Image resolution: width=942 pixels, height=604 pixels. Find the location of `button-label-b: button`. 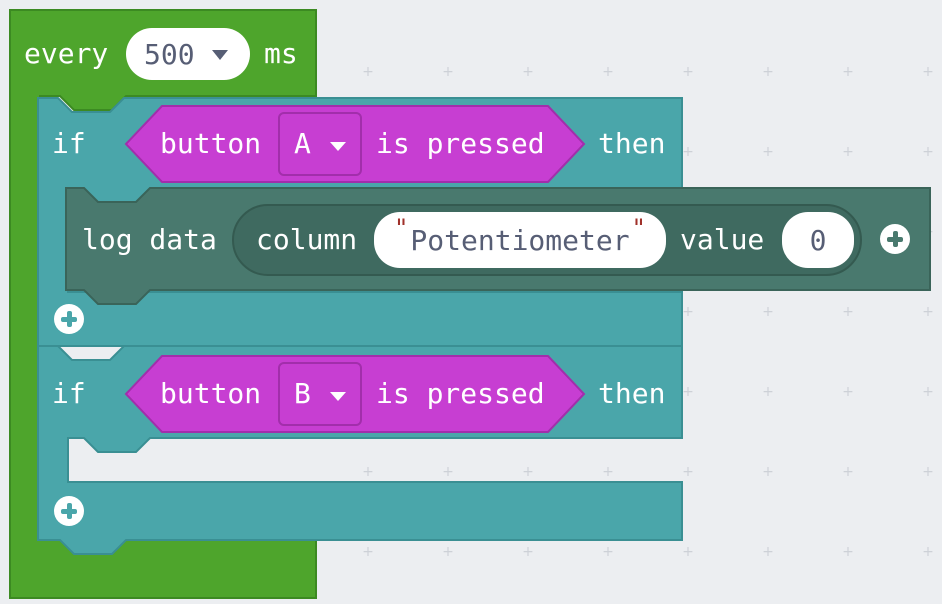

button-label-b: button is located at coordinates (211, 393).